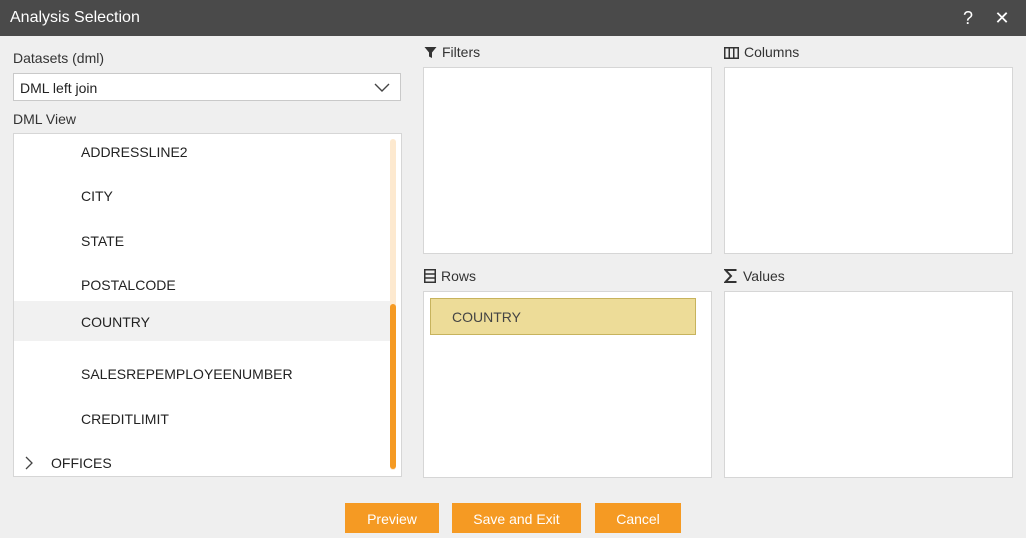  I want to click on tree-item-addressline2: ADDRESSLINE2, so click(203, 153).